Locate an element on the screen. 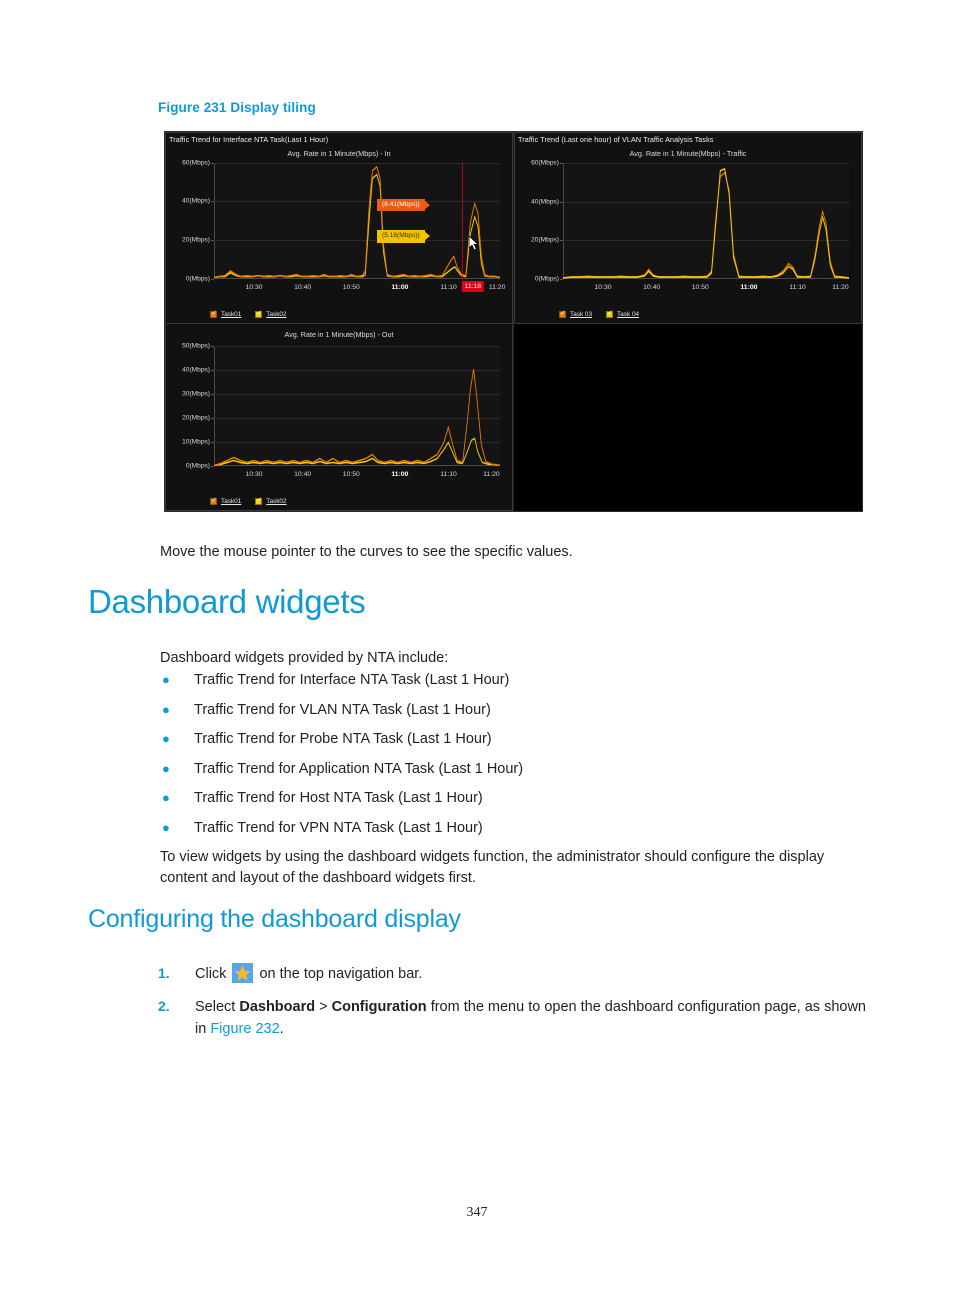 The width and height of the screenshot is (954, 1296). figure-reference-link: Figure 232 is located at coordinates (244, 1029).